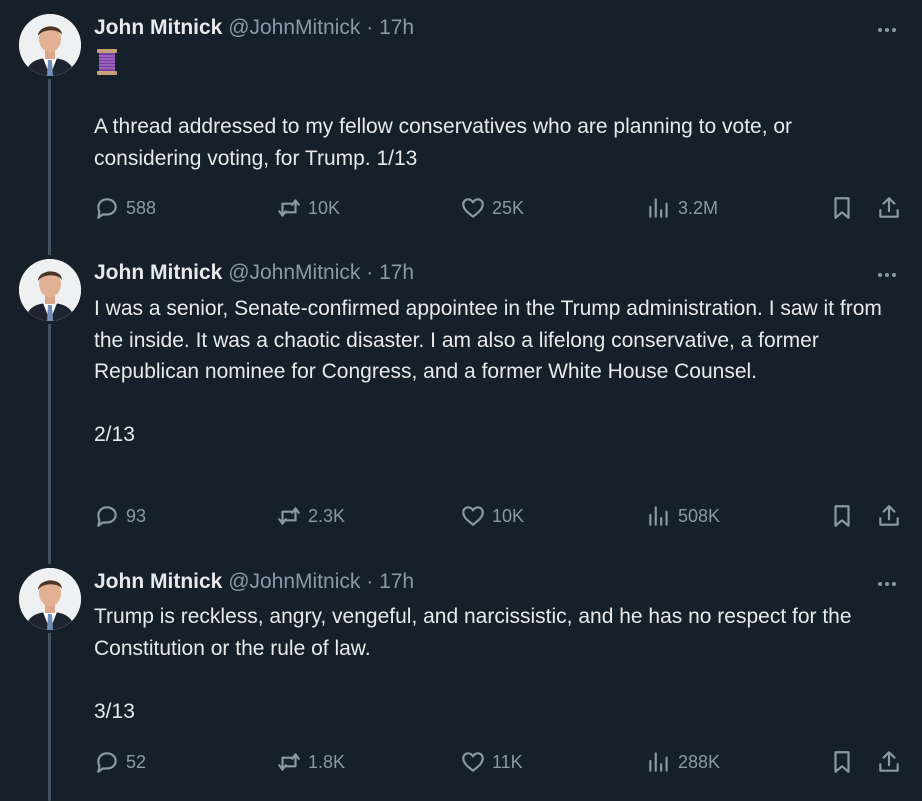 This screenshot has width=922, height=801. What do you see at coordinates (324, 207) in the screenshot?
I see `repost-count: 10K` at bounding box center [324, 207].